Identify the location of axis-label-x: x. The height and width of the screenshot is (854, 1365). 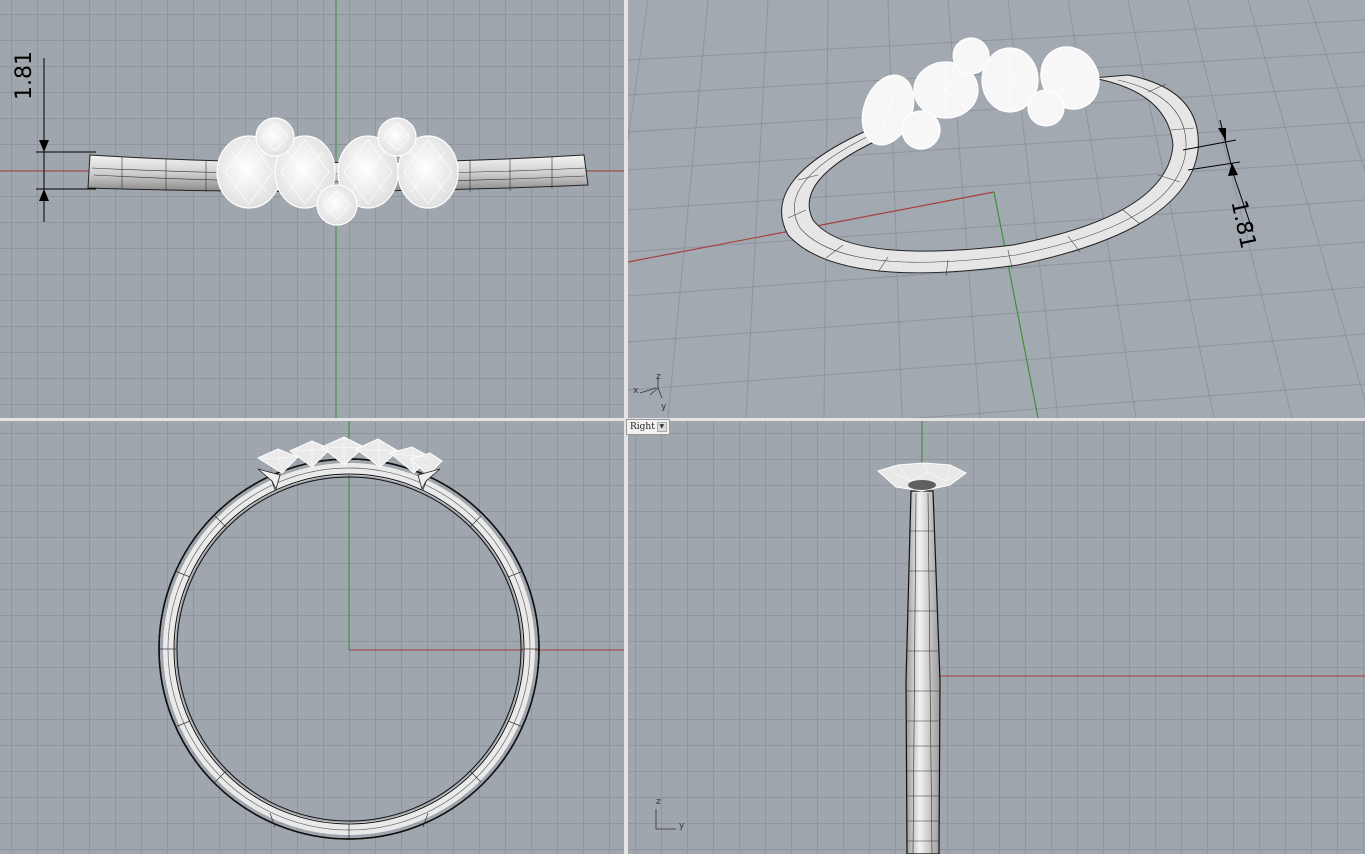
(636, 391).